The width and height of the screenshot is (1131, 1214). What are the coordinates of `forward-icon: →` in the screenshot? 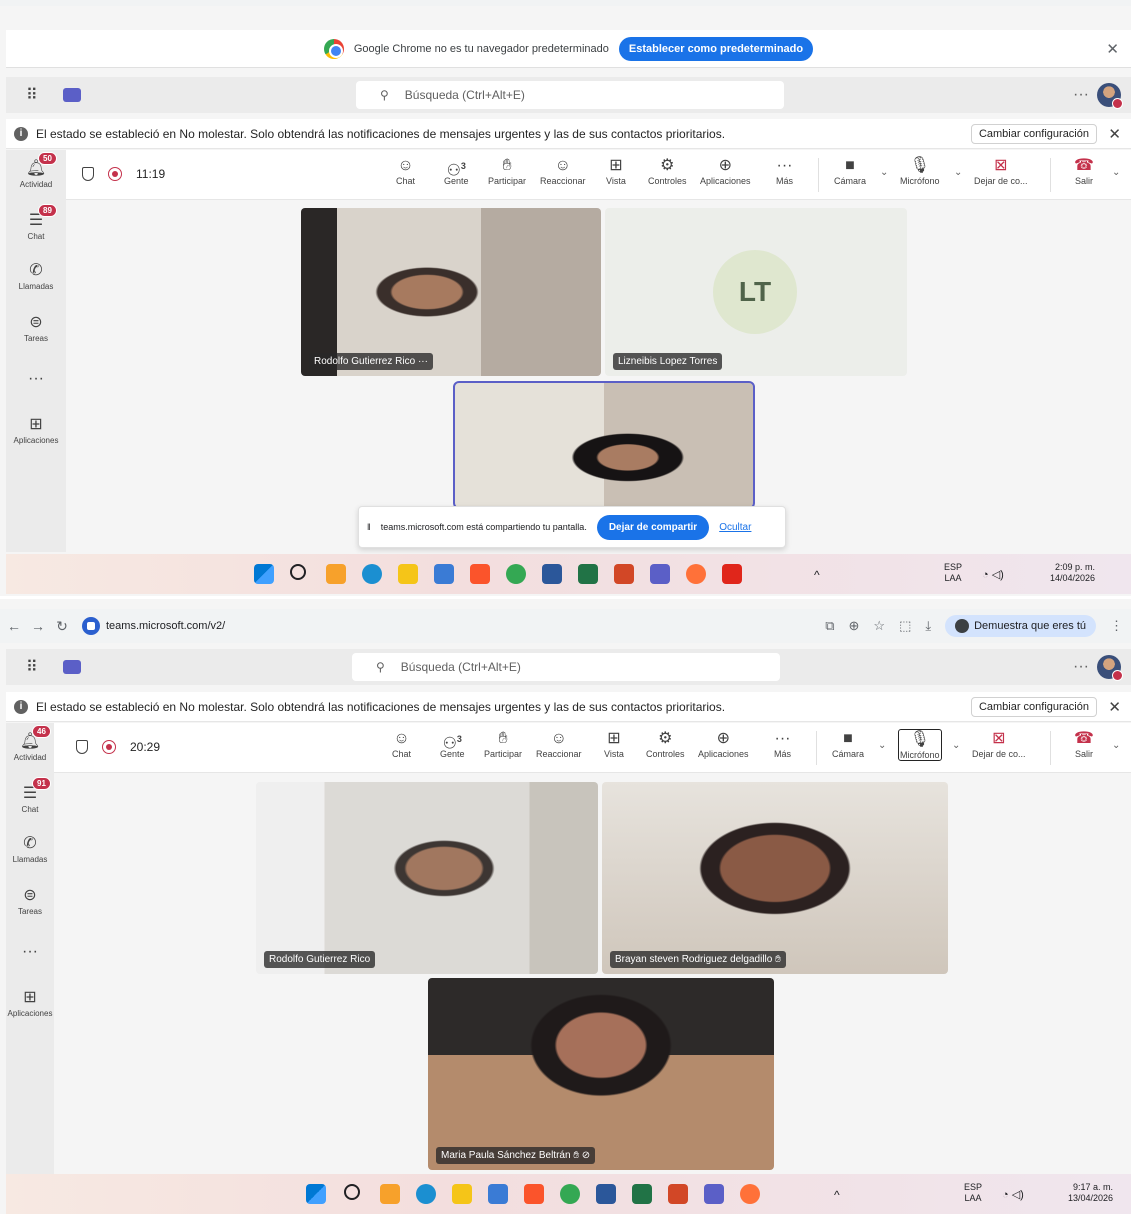 It's located at (38, 626).